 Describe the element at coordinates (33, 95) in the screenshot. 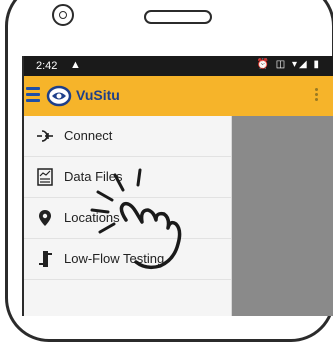

I see `hamburger-menu-icon` at that location.